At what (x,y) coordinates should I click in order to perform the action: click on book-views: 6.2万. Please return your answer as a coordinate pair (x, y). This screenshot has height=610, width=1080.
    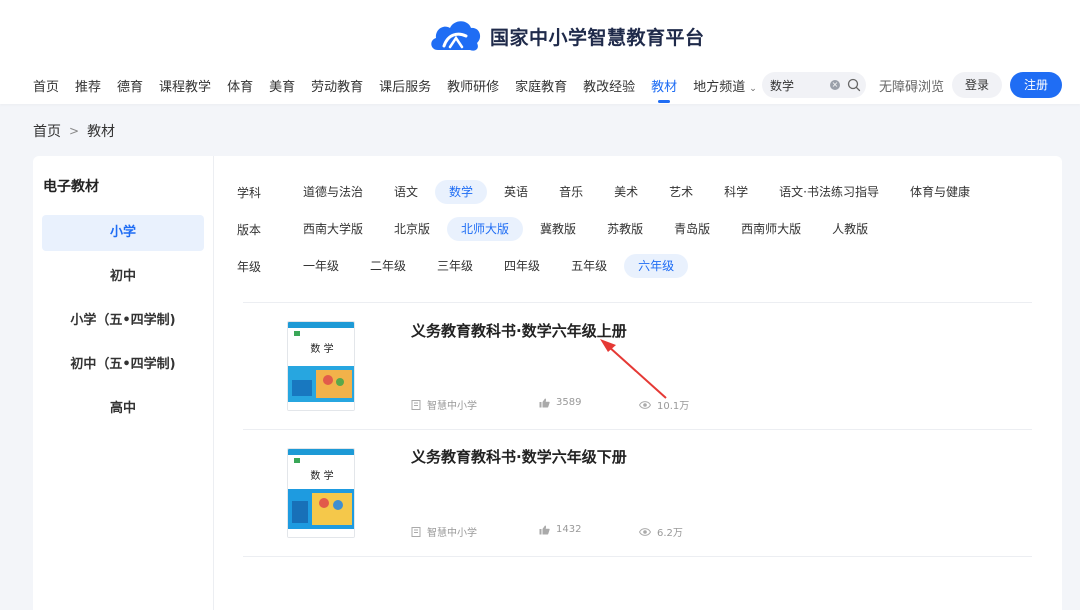
    Looking at the image, I should click on (661, 531).